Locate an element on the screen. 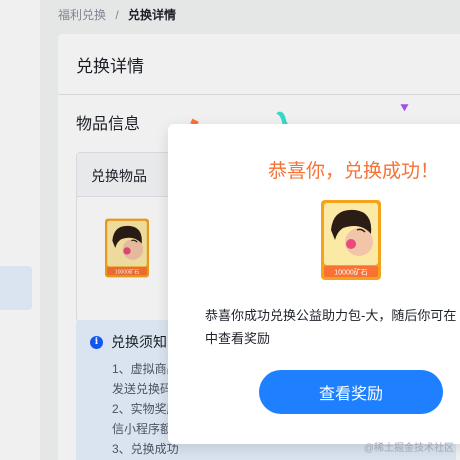 The height and width of the screenshot is (460, 460). view-reward-button: 查看奖励 is located at coordinates (351, 392).